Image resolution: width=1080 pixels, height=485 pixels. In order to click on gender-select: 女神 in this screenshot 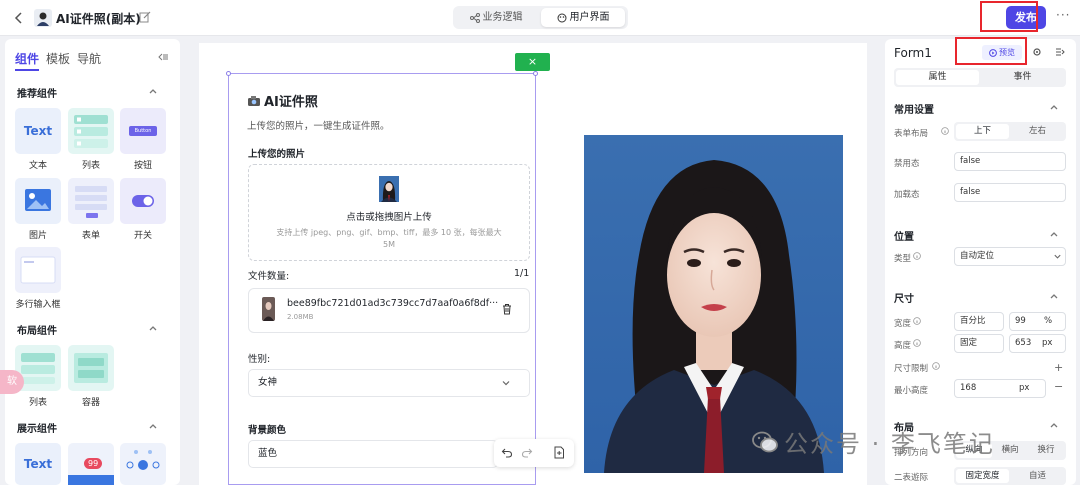, I will do `click(389, 383)`.